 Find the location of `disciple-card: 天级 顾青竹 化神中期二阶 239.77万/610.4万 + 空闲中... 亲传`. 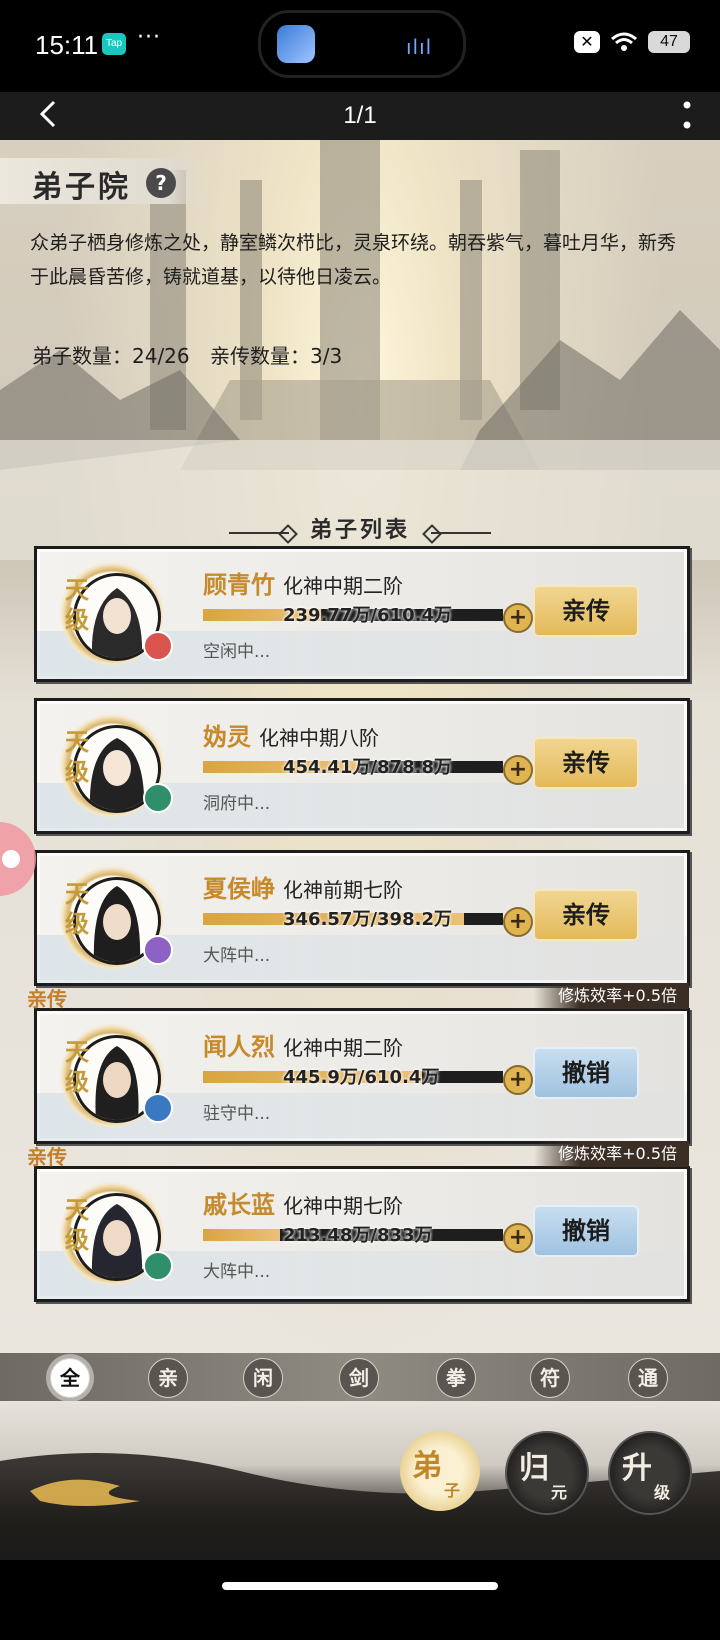

disciple-card: 天级 顾青竹 化神中期二阶 239.77万/610.4万 + 空闲中... 亲传 is located at coordinates (362, 614).